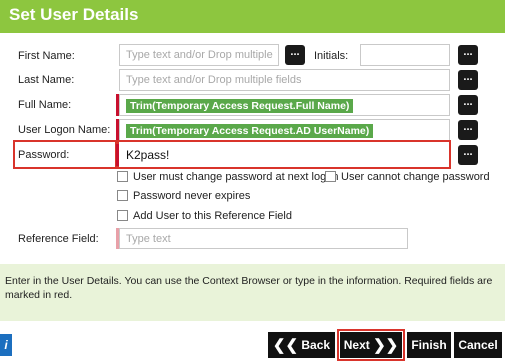 Image resolution: width=505 pixels, height=363 pixels. What do you see at coordinates (45, 105) in the screenshot?
I see `full-name-label: Full Name:` at bounding box center [45, 105].